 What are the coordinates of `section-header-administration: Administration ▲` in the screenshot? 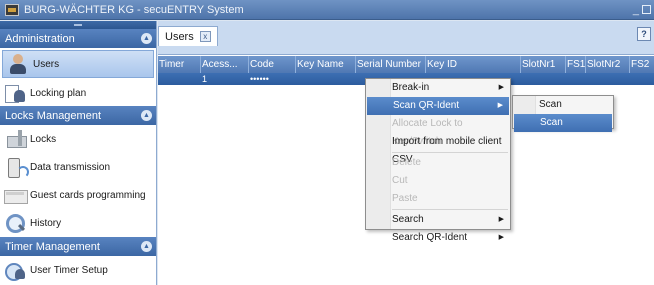 It's located at (78, 38).